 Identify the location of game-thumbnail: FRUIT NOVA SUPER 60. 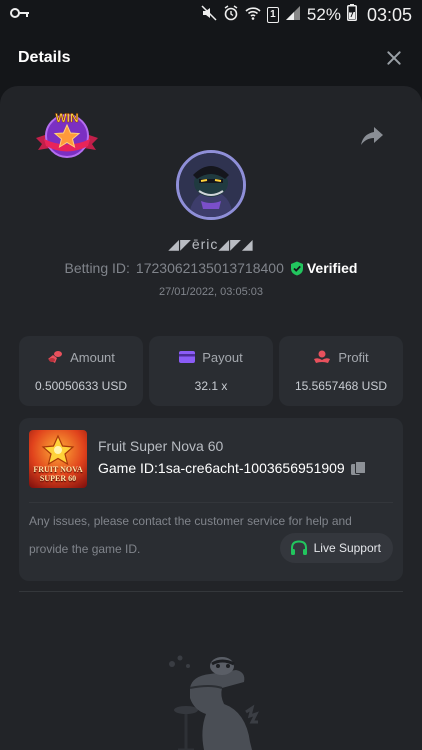
(58, 459).